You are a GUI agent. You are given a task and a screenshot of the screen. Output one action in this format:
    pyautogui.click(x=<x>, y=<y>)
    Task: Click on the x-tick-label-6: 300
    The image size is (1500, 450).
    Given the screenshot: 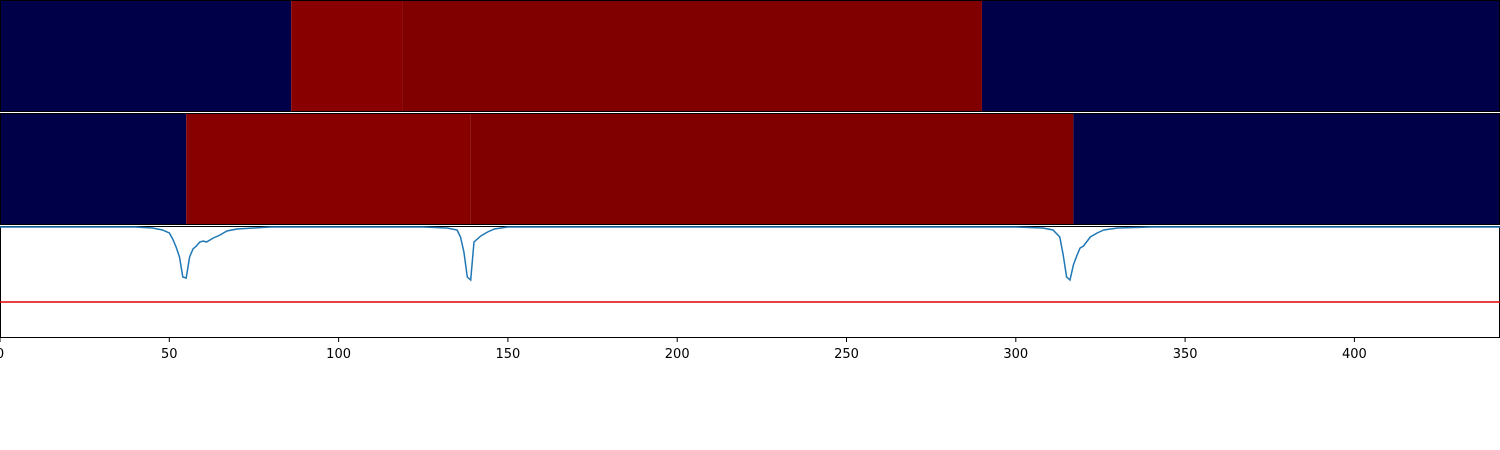 What is the action you would take?
    pyautogui.click(x=1015, y=354)
    